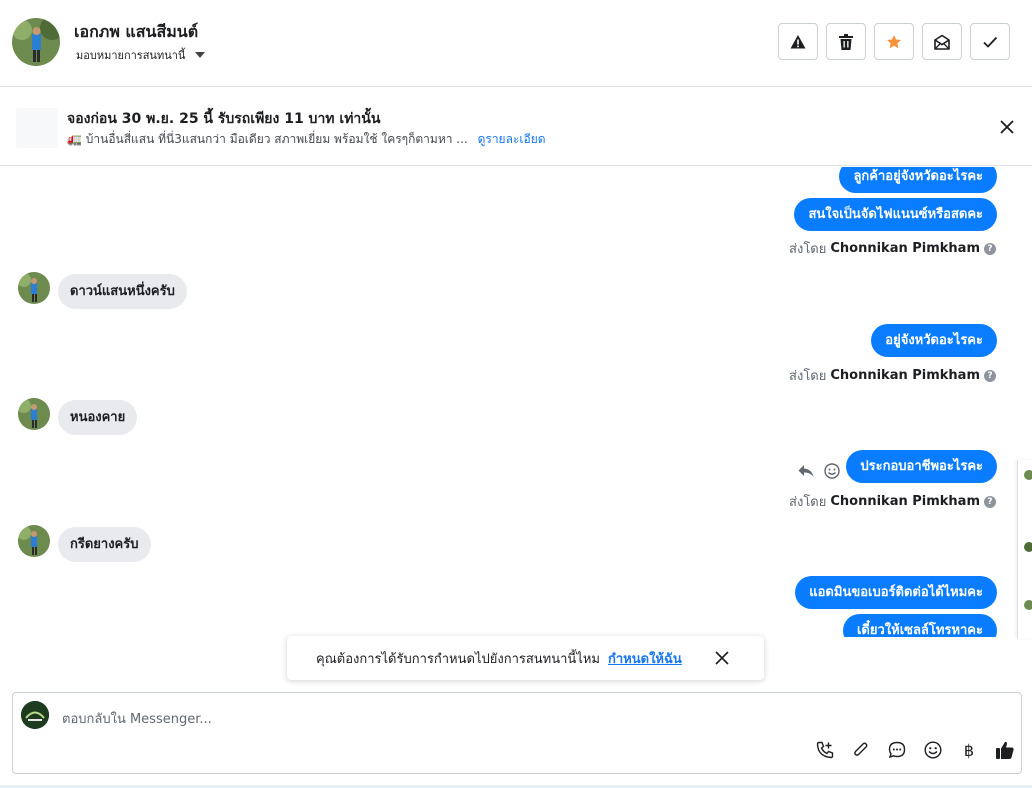 The image size is (1032, 788). What do you see at coordinates (122, 291) in the screenshot?
I see `message-incoming: ดาวน์แสนหนึ่งครับ` at bounding box center [122, 291].